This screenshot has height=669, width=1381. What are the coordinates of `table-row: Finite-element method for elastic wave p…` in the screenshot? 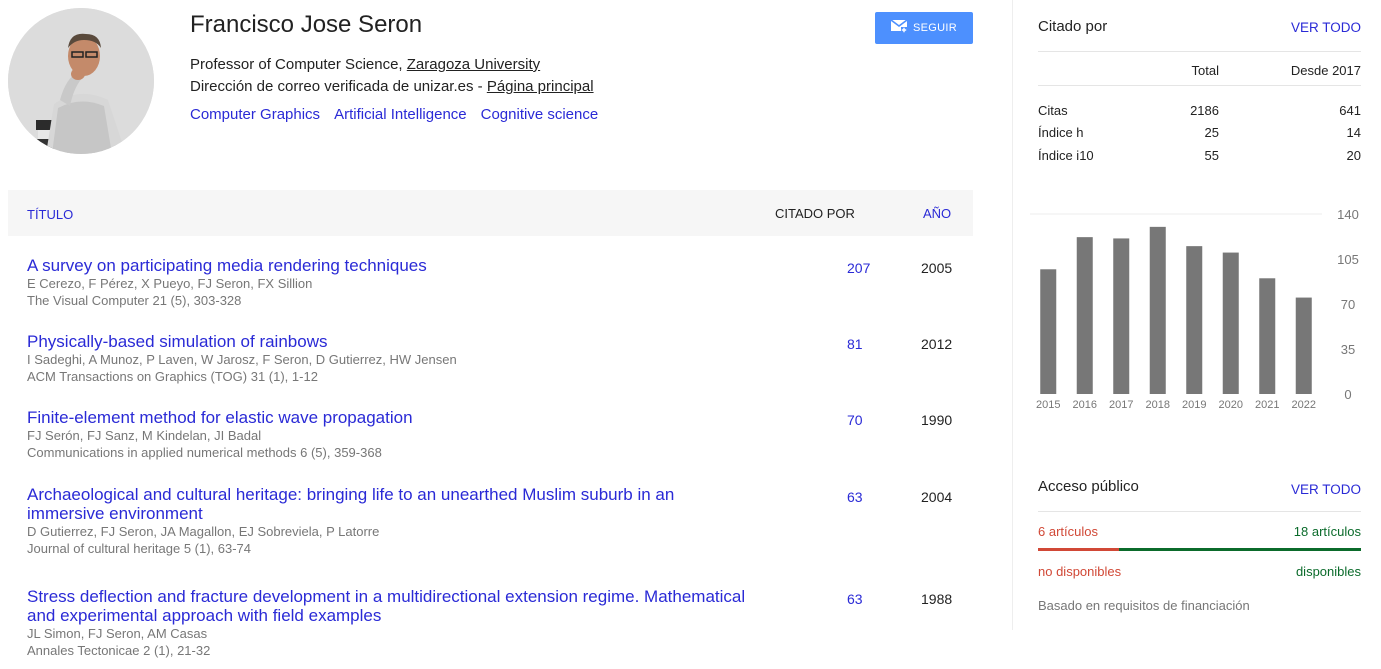 It's located at (490, 446).